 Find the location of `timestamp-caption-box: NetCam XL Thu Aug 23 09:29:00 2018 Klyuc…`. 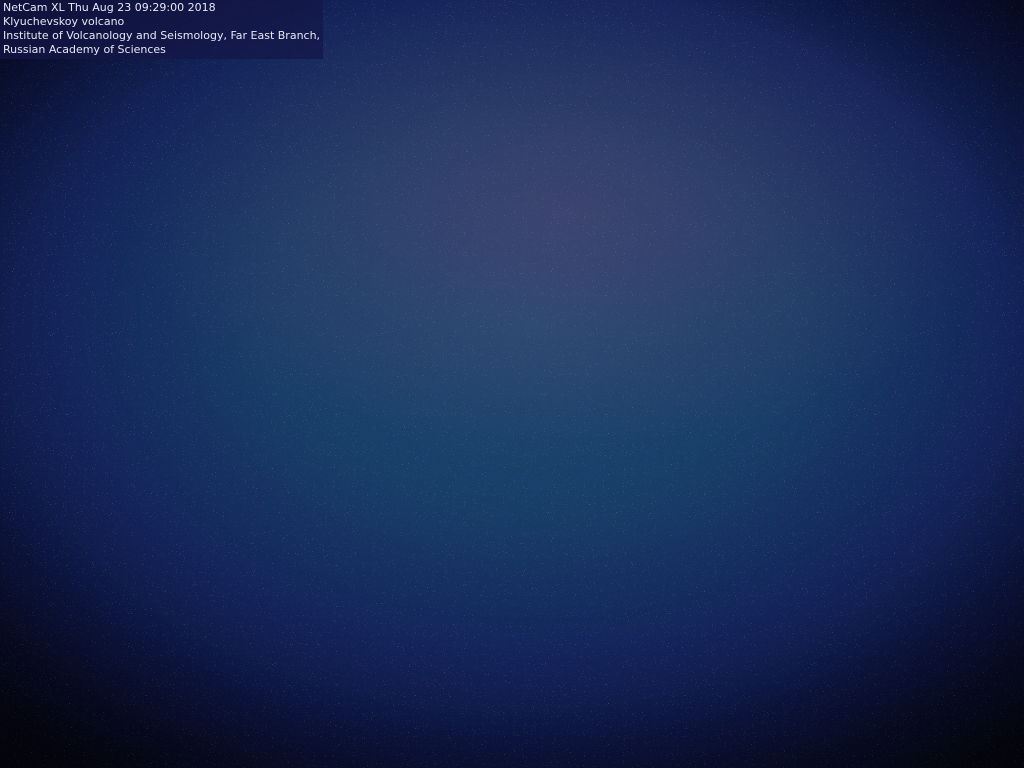

timestamp-caption-box: NetCam XL Thu Aug 23 09:29:00 2018 Klyuc… is located at coordinates (162, 29).